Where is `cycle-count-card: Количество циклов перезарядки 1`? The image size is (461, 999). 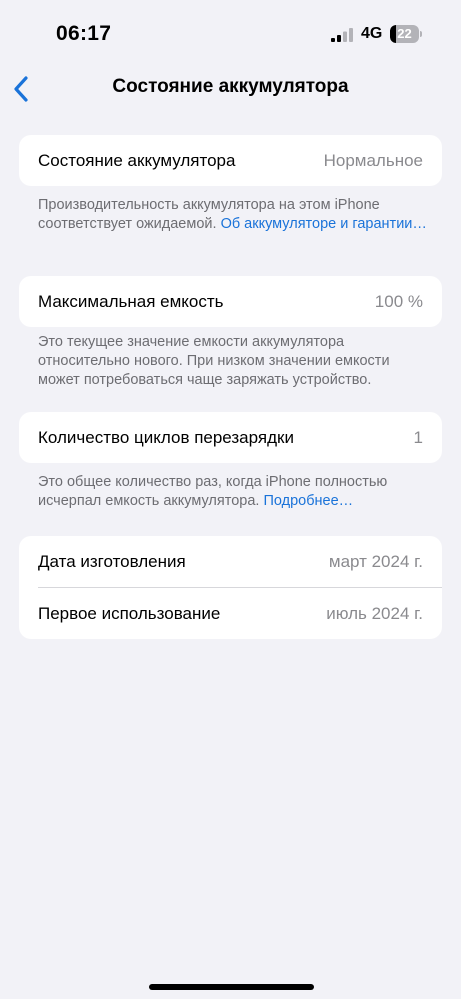
cycle-count-card: Количество циклов перезарядки 1 is located at coordinates (230, 437).